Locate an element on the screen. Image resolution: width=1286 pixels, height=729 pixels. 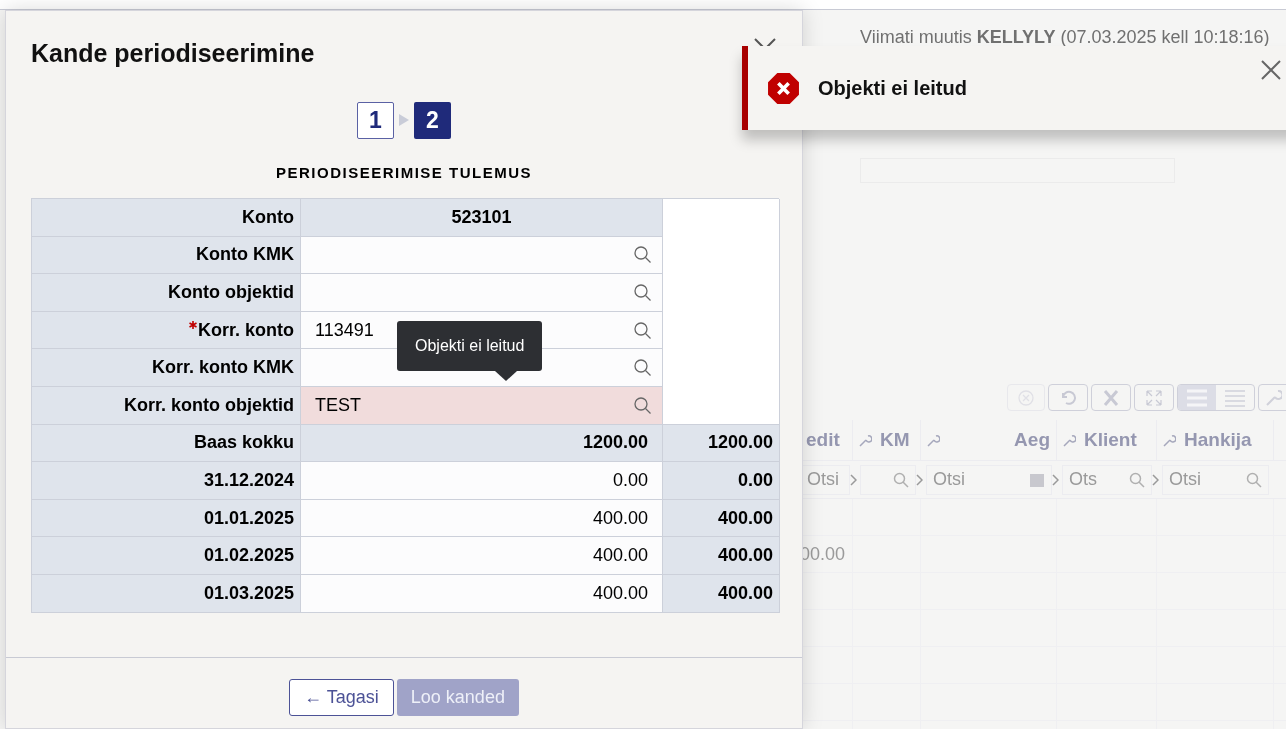
settings-button is located at coordinates (1272, 397).